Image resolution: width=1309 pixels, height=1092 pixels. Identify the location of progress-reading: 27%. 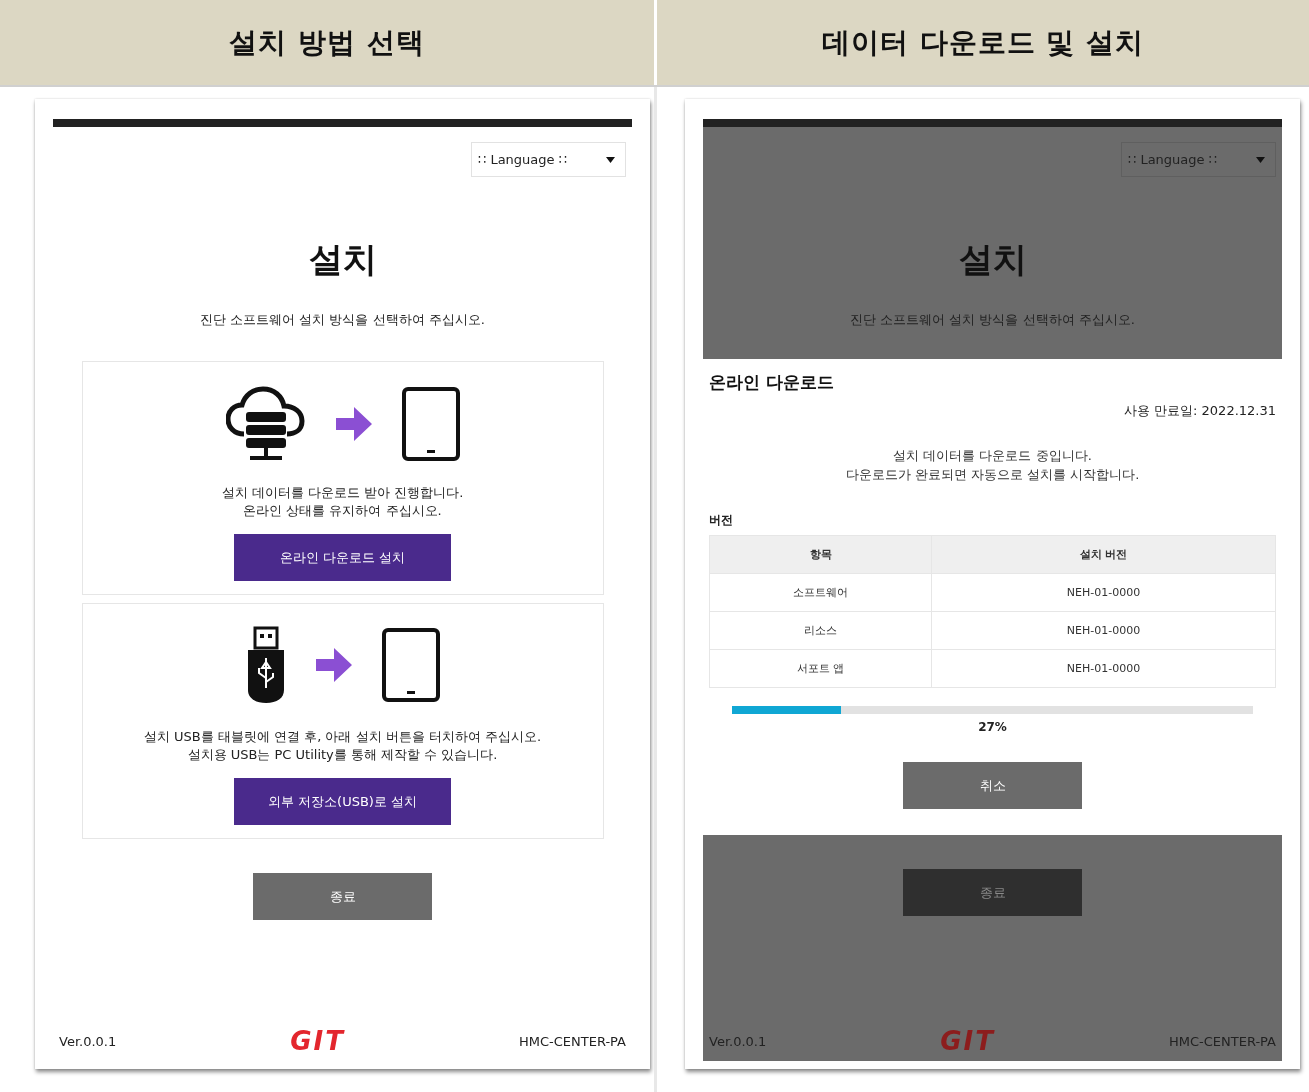
(992, 727).